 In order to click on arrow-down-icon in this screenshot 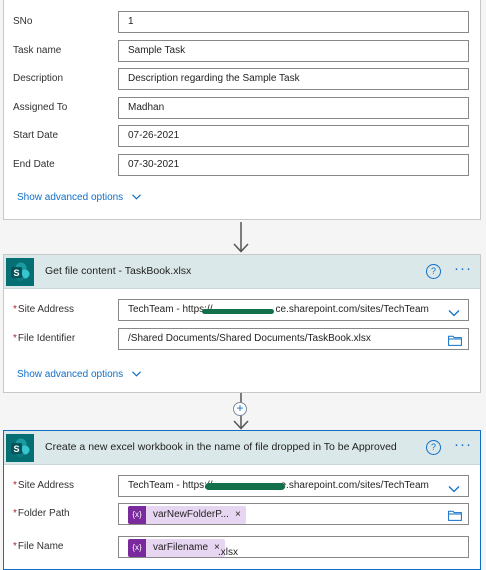, I will do `click(241, 239)`.